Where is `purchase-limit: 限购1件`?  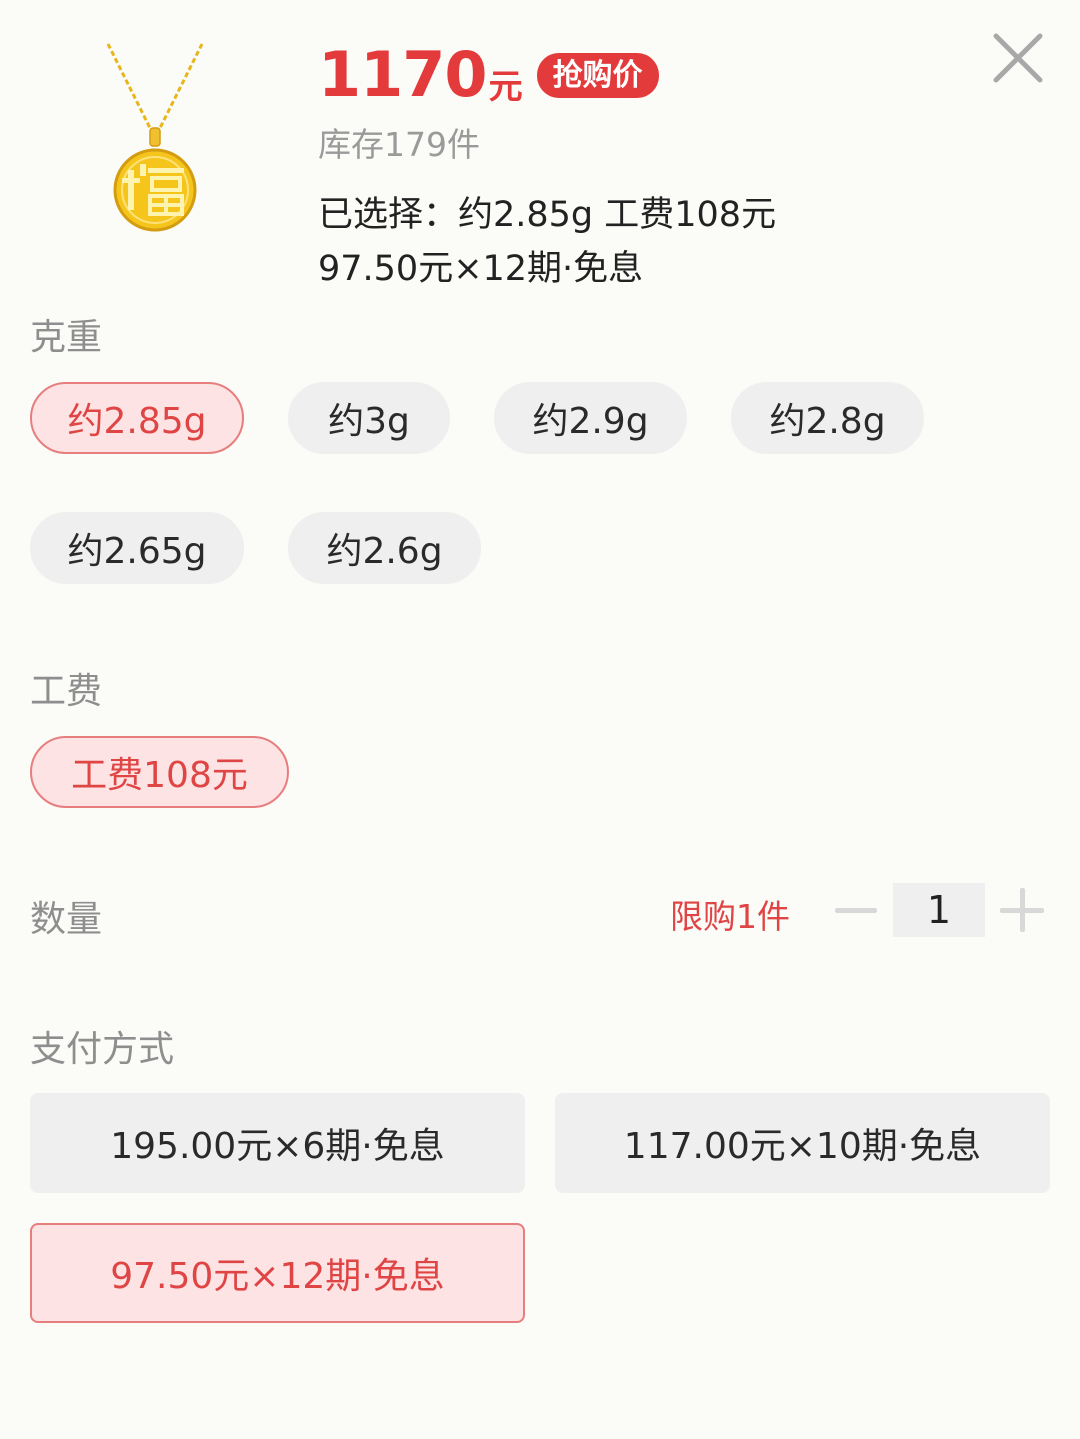 purchase-limit: 限购1件 is located at coordinates (730, 916).